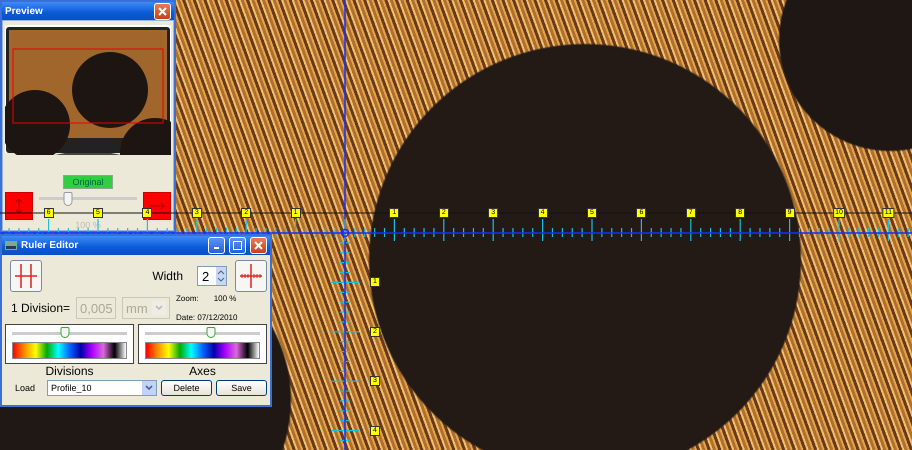  I want to click on division-label: 1 Division=, so click(40, 308).